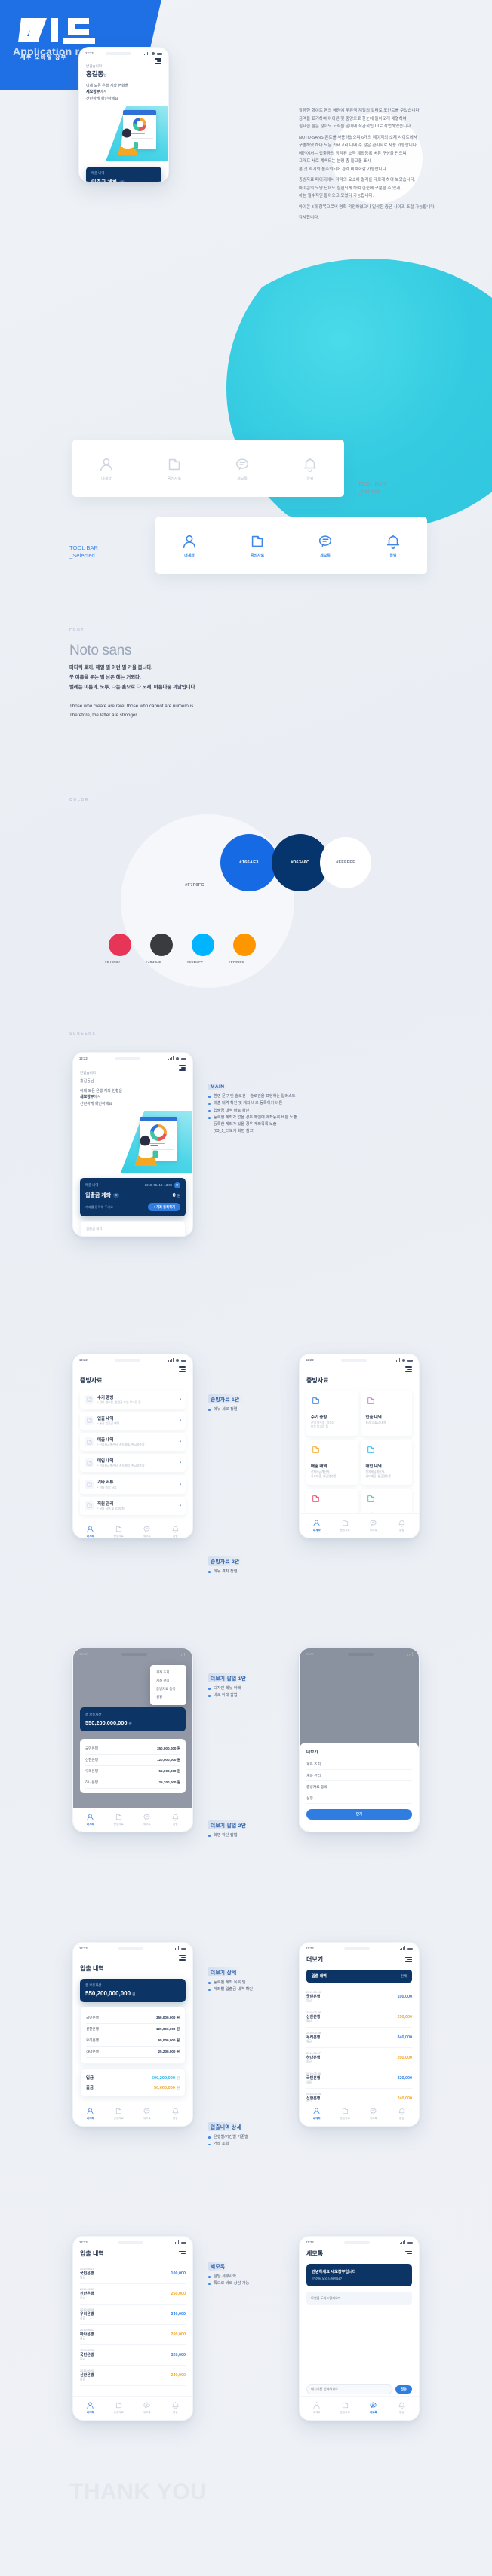 This screenshot has height=2576, width=492. What do you see at coordinates (132, 1771) in the screenshot?
I see `bank-row: 우리은행 55,000,000 원` at bounding box center [132, 1771].